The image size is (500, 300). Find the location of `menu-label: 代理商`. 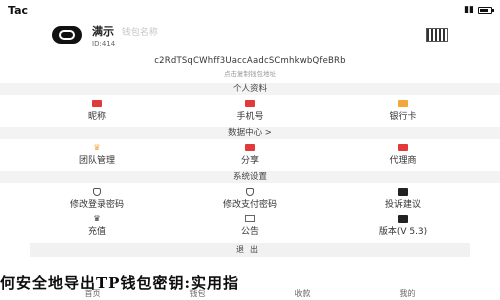

menu-label: 代理商 is located at coordinates (403, 161).